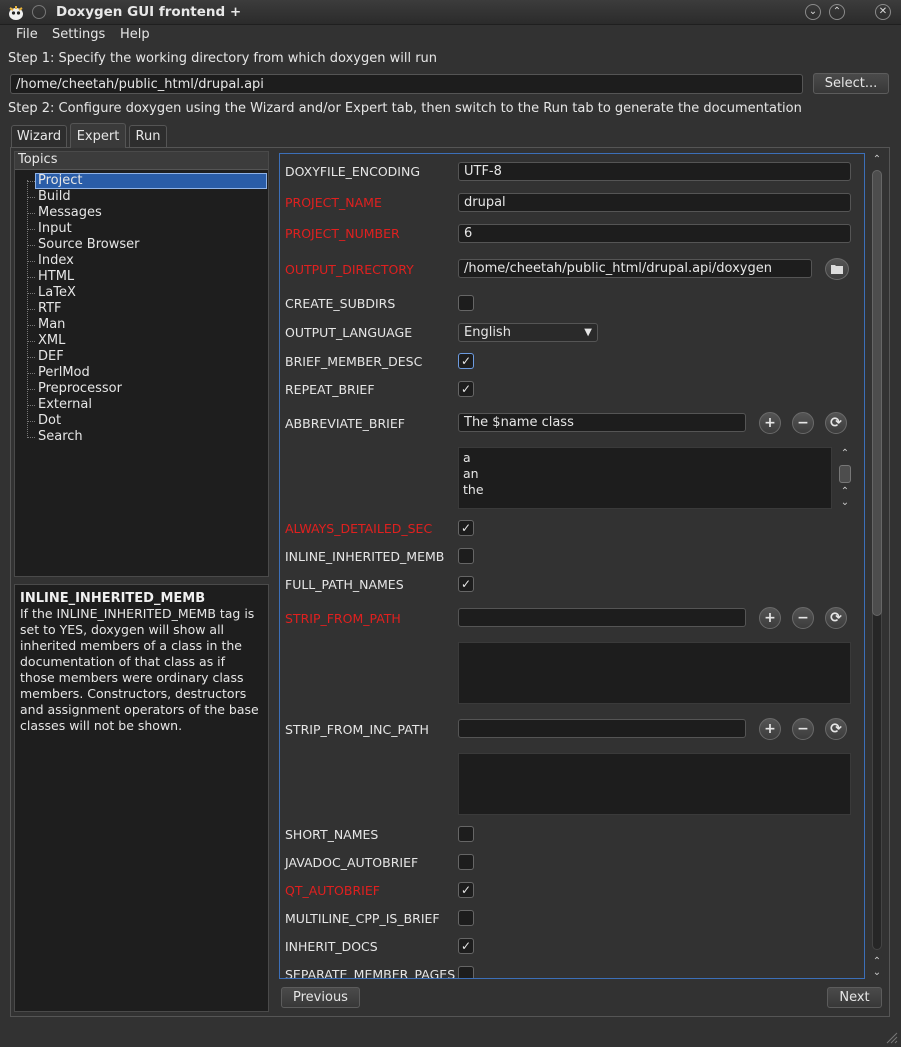 The height and width of the screenshot is (1047, 901). I want to click on abbreviate-brief-list: a an the, so click(645, 478).